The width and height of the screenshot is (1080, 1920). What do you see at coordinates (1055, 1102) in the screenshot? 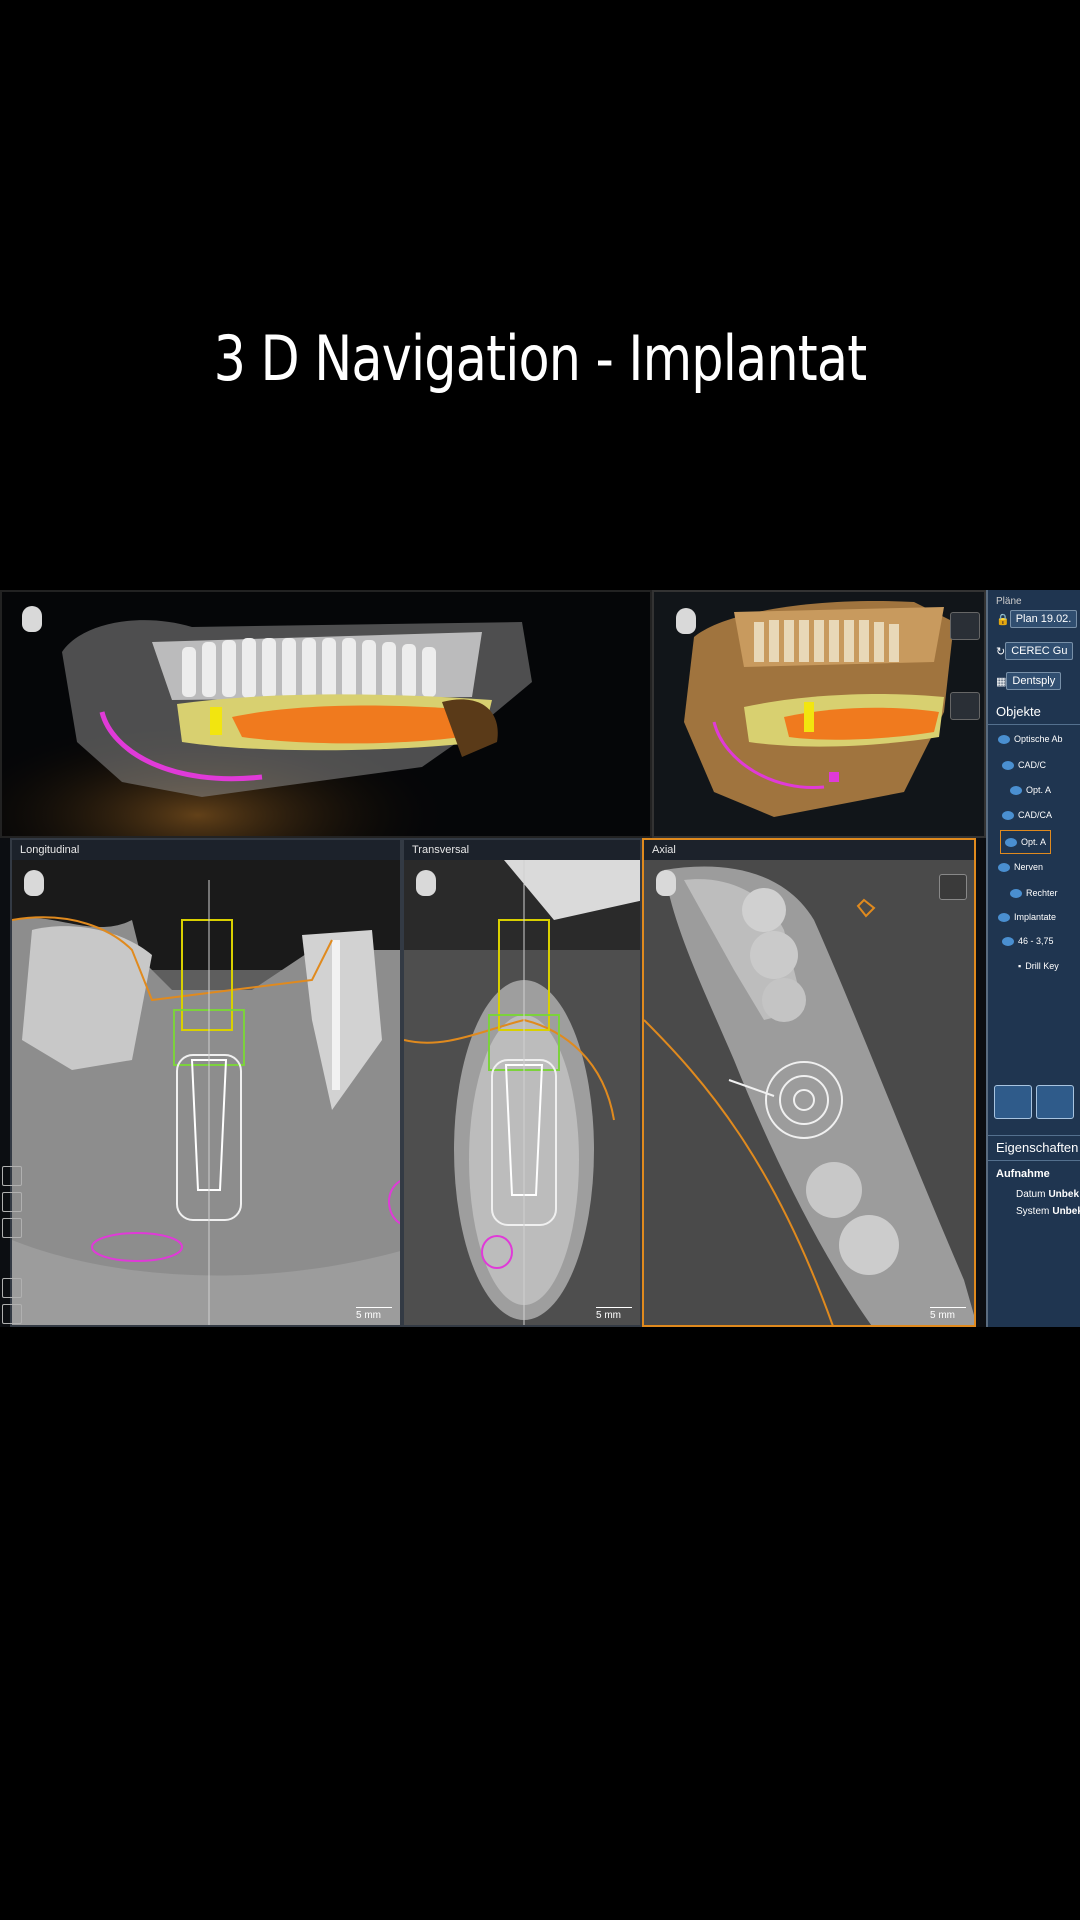
I see `measure-tool-button` at bounding box center [1055, 1102].